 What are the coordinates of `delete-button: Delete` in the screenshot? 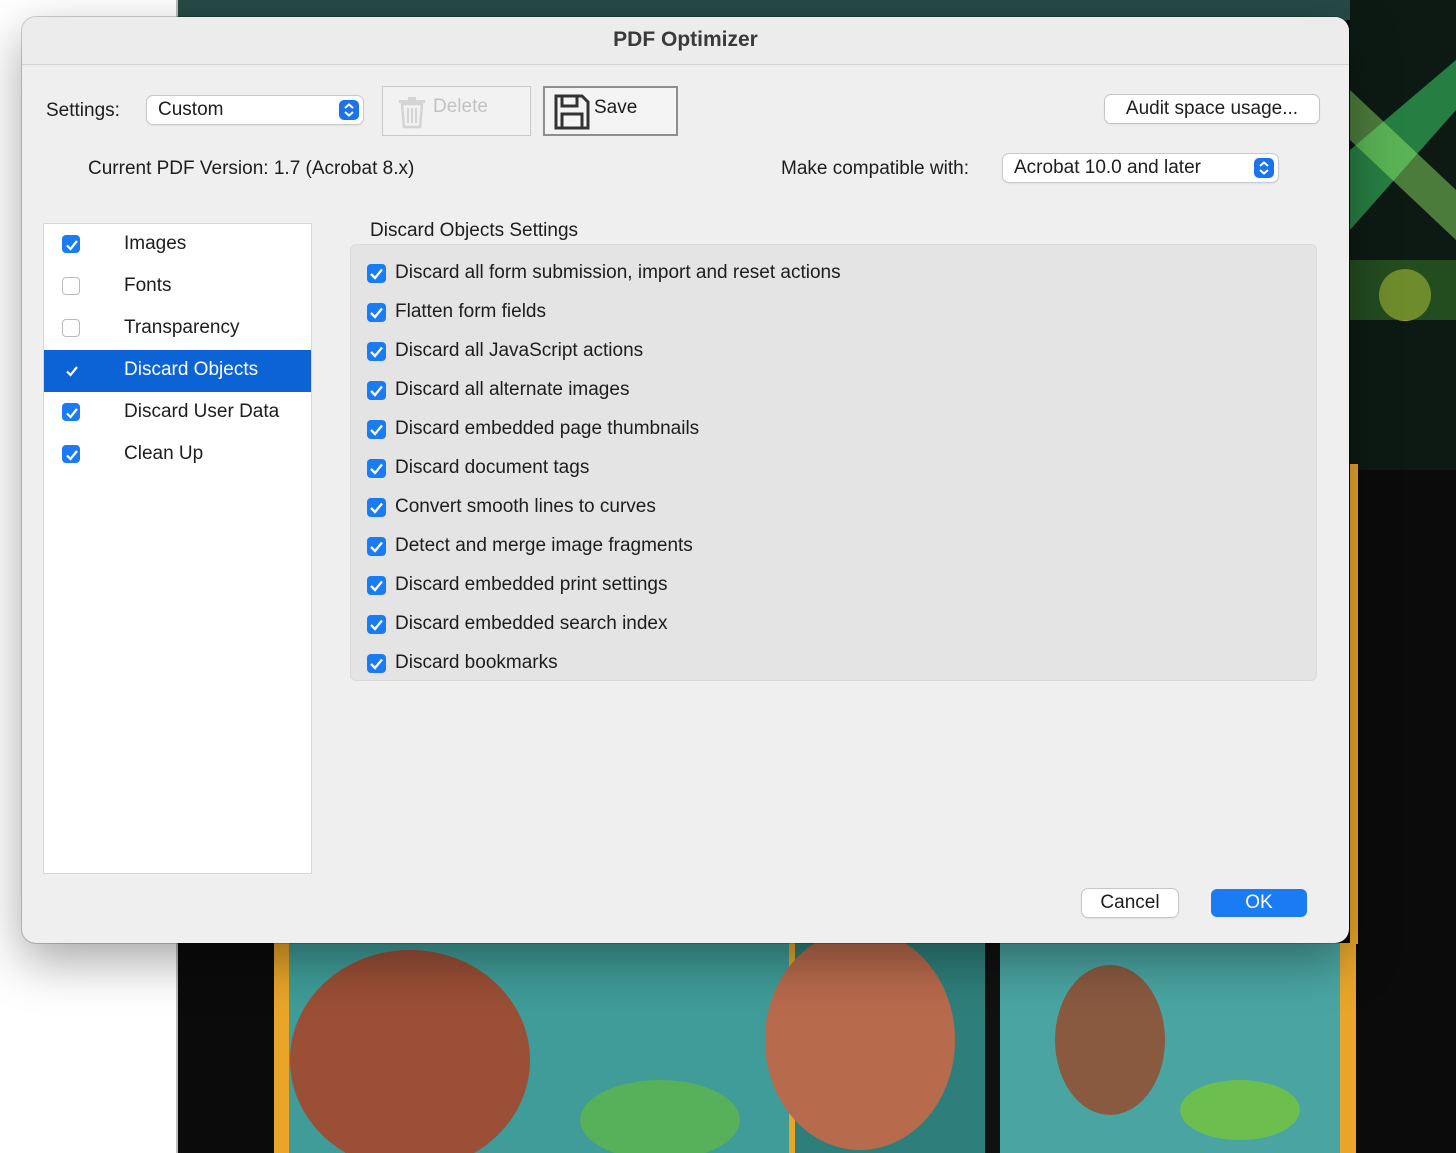 It's located at (456, 111).